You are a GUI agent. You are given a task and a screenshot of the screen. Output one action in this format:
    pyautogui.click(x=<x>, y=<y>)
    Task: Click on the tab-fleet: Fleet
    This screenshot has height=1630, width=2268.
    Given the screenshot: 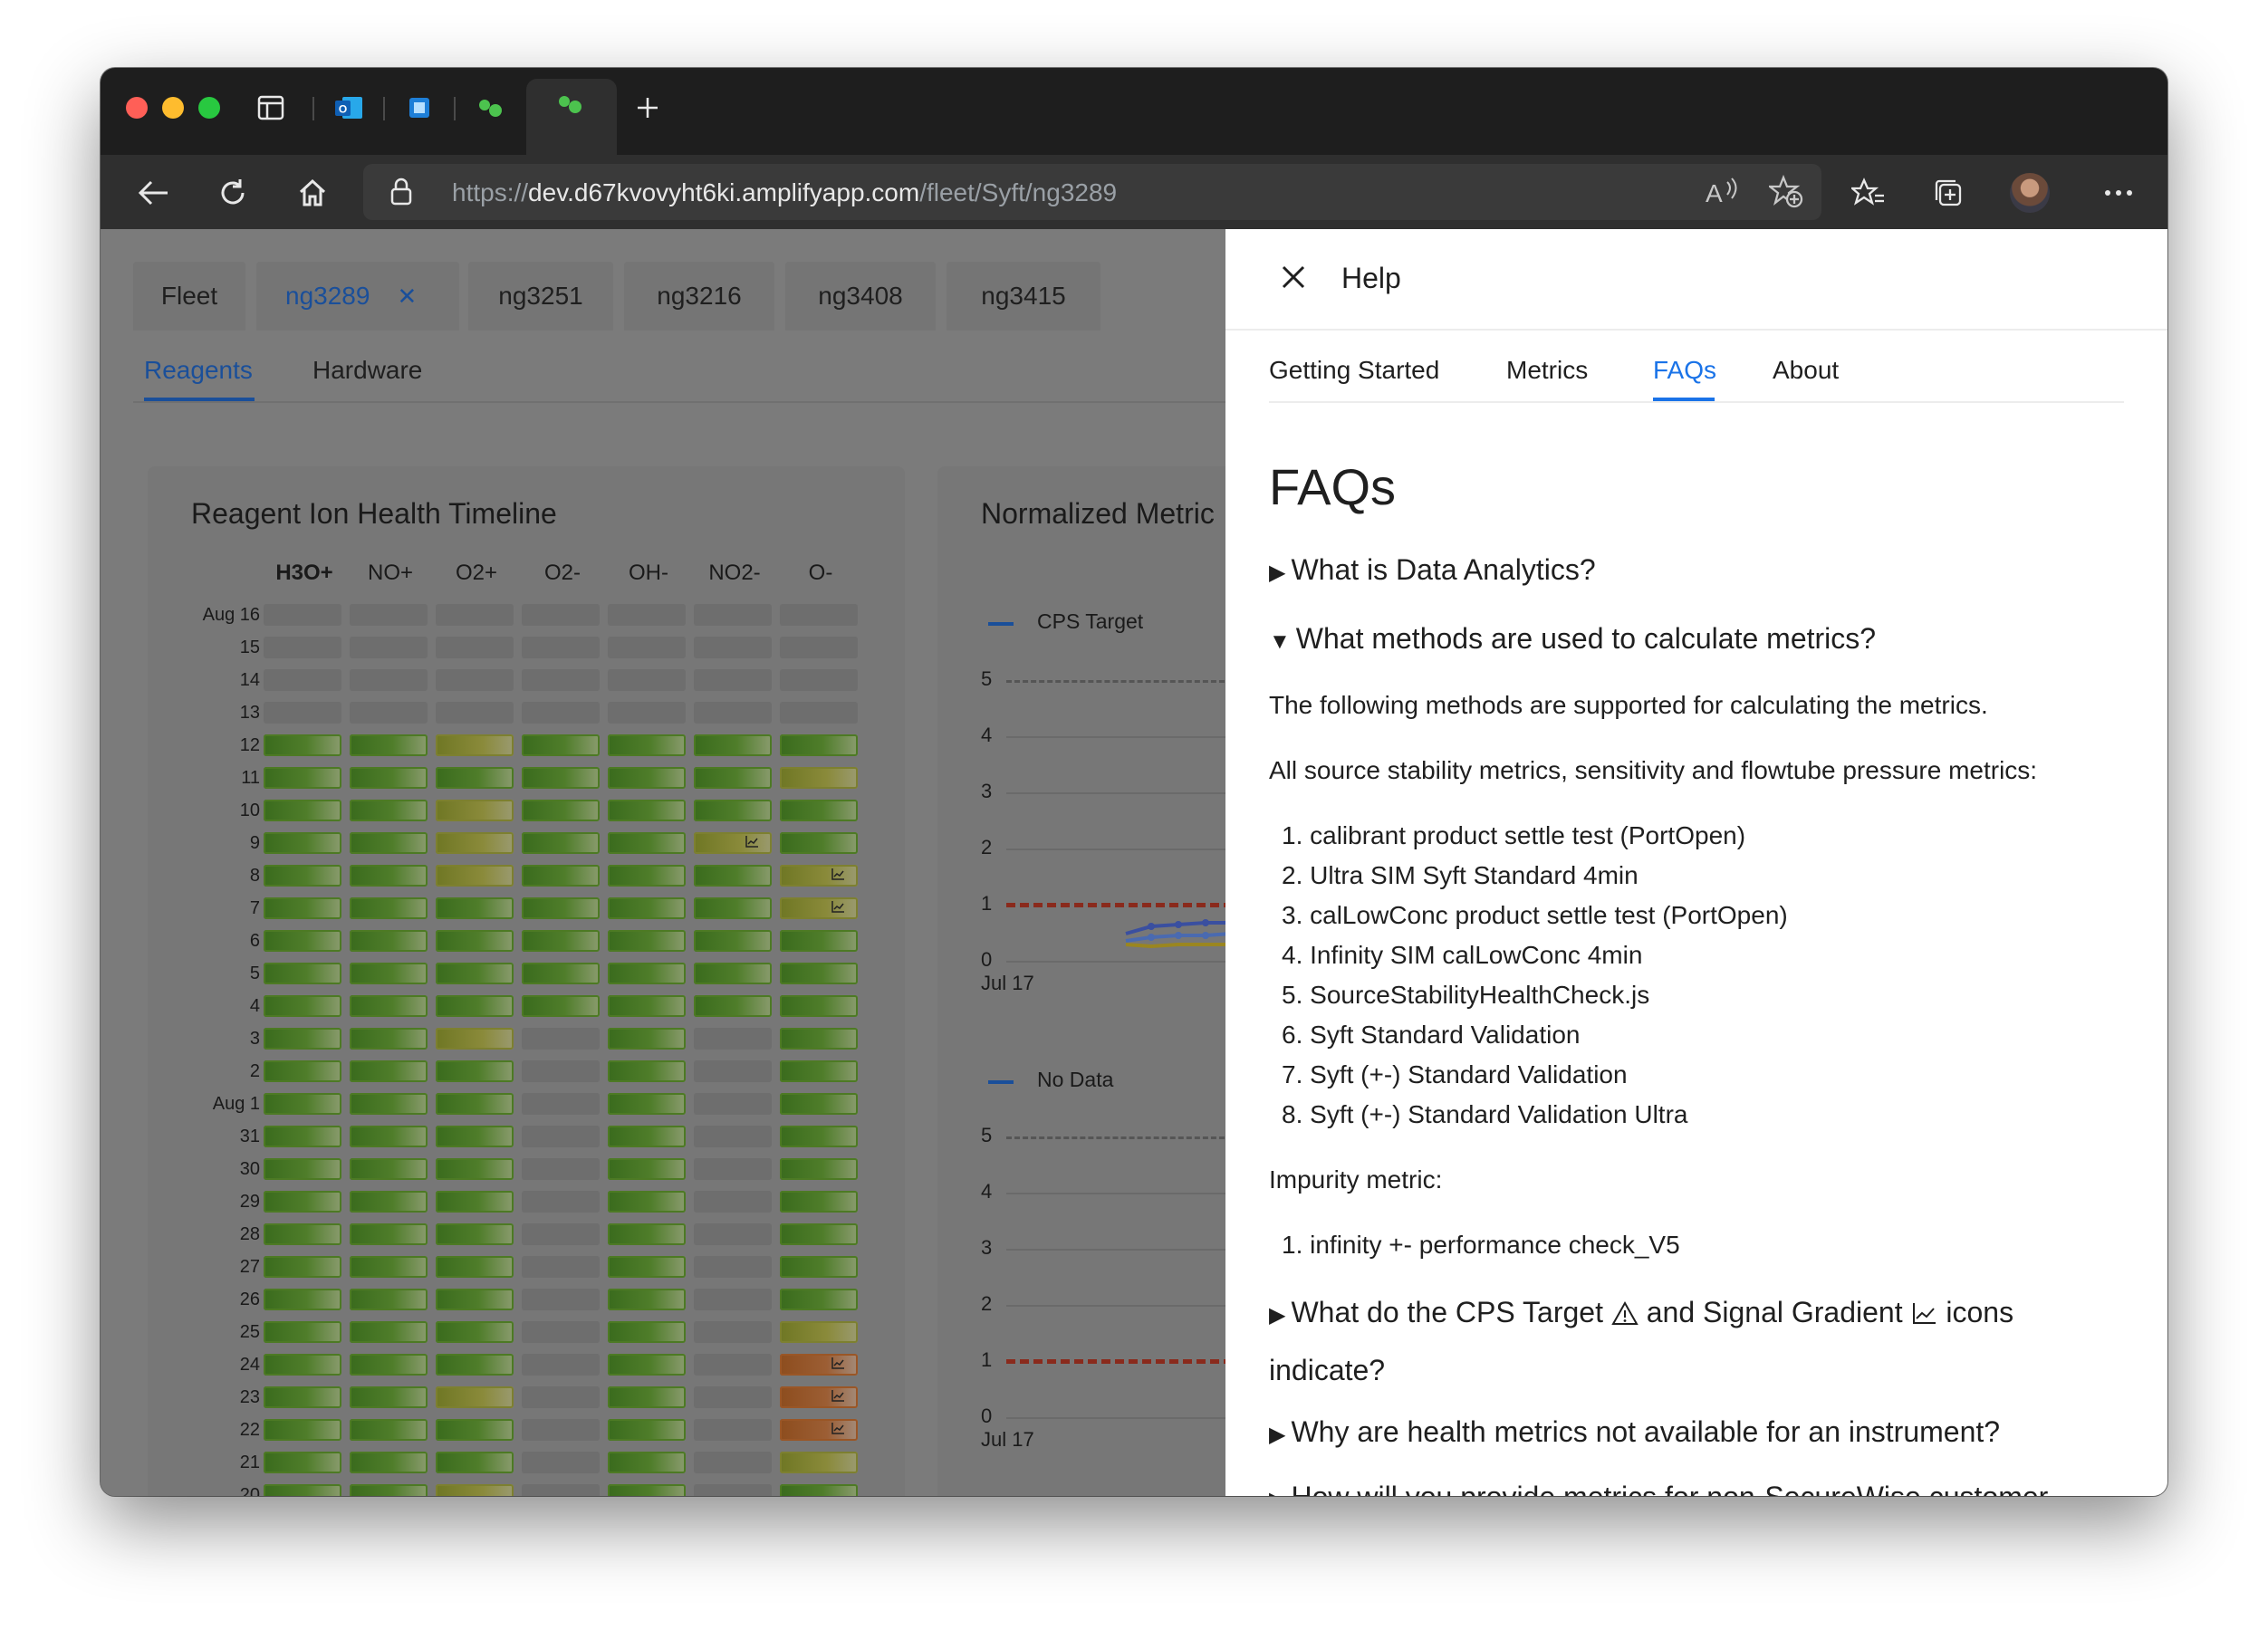 What is the action you would take?
    pyautogui.click(x=189, y=296)
    